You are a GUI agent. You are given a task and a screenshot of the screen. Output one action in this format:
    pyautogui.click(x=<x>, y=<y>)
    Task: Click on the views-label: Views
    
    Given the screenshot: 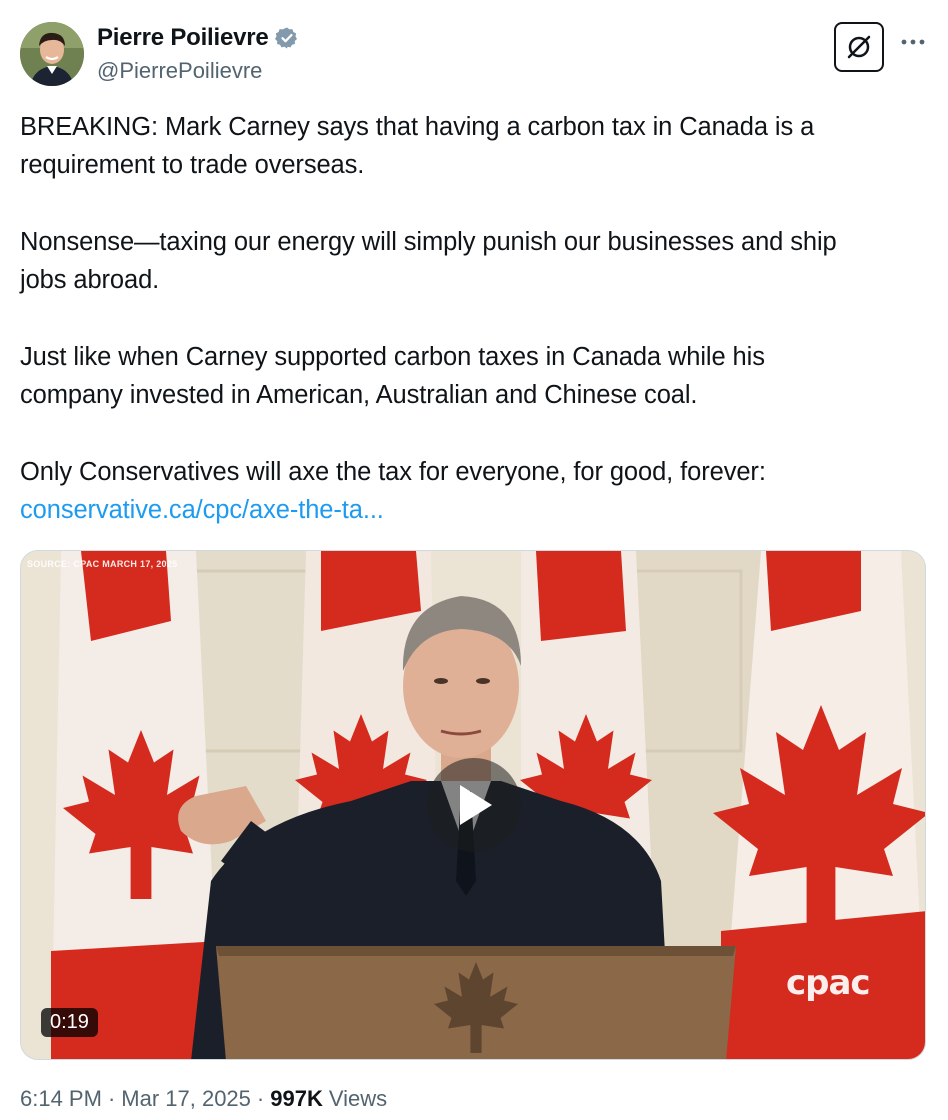 What is the action you would take?
    pyautogui.click(x=358, y=1098)
    